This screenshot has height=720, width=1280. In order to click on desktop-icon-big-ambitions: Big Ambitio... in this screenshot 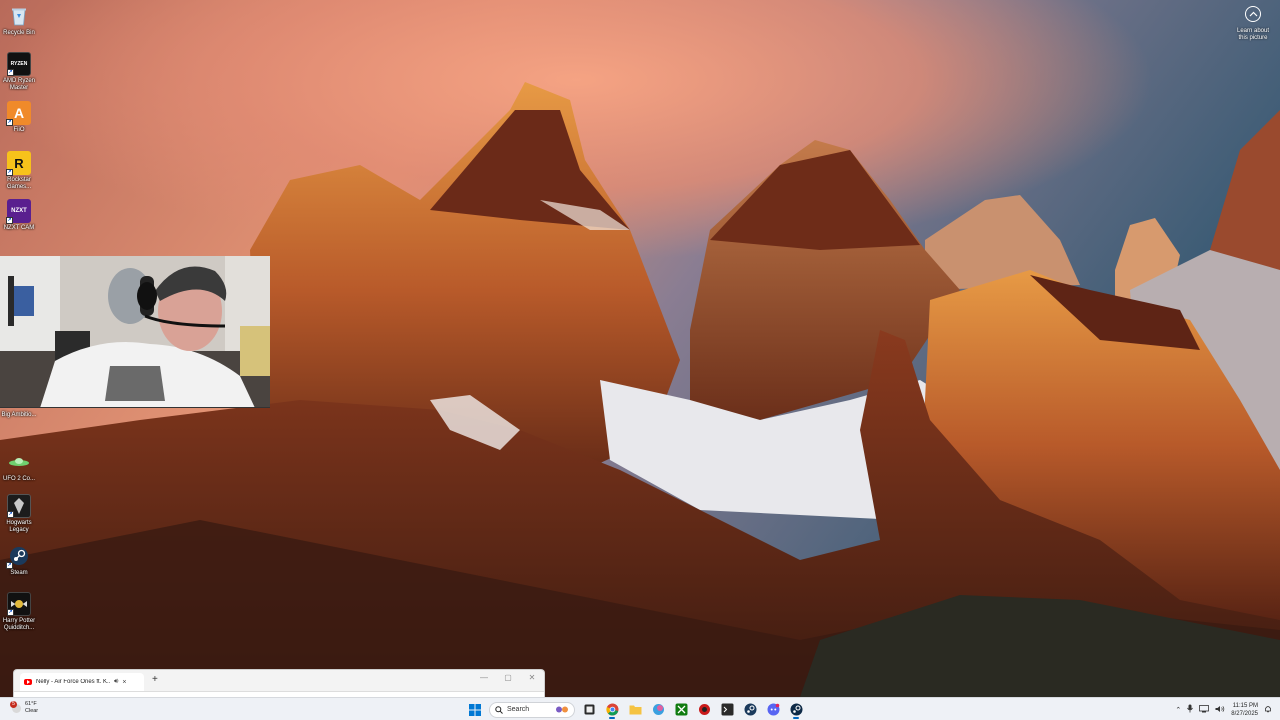, I will do `click(19, 414)`.